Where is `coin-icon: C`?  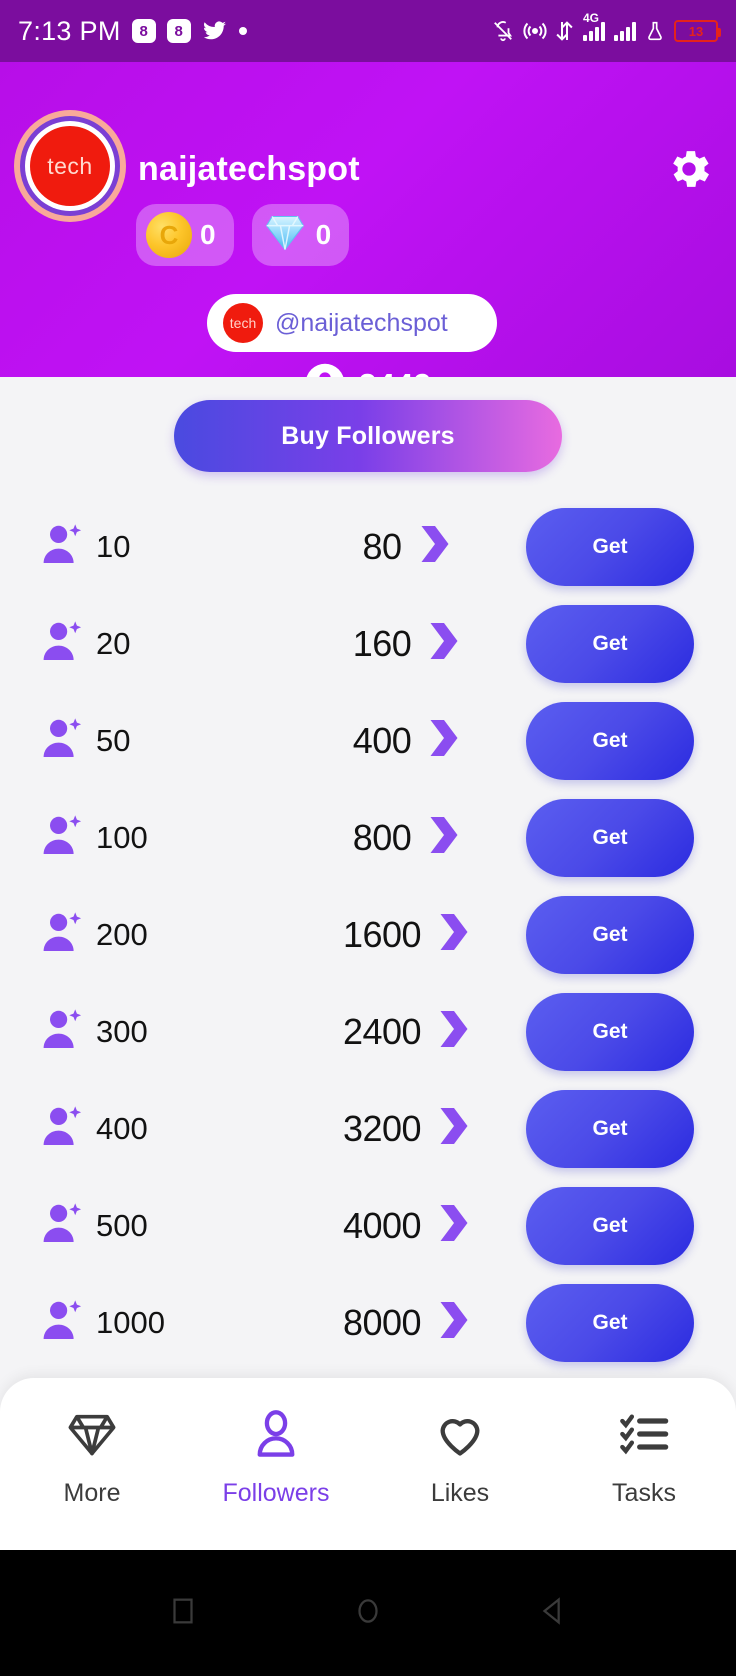
coin-icon: C is located at coordinates (169, 235).